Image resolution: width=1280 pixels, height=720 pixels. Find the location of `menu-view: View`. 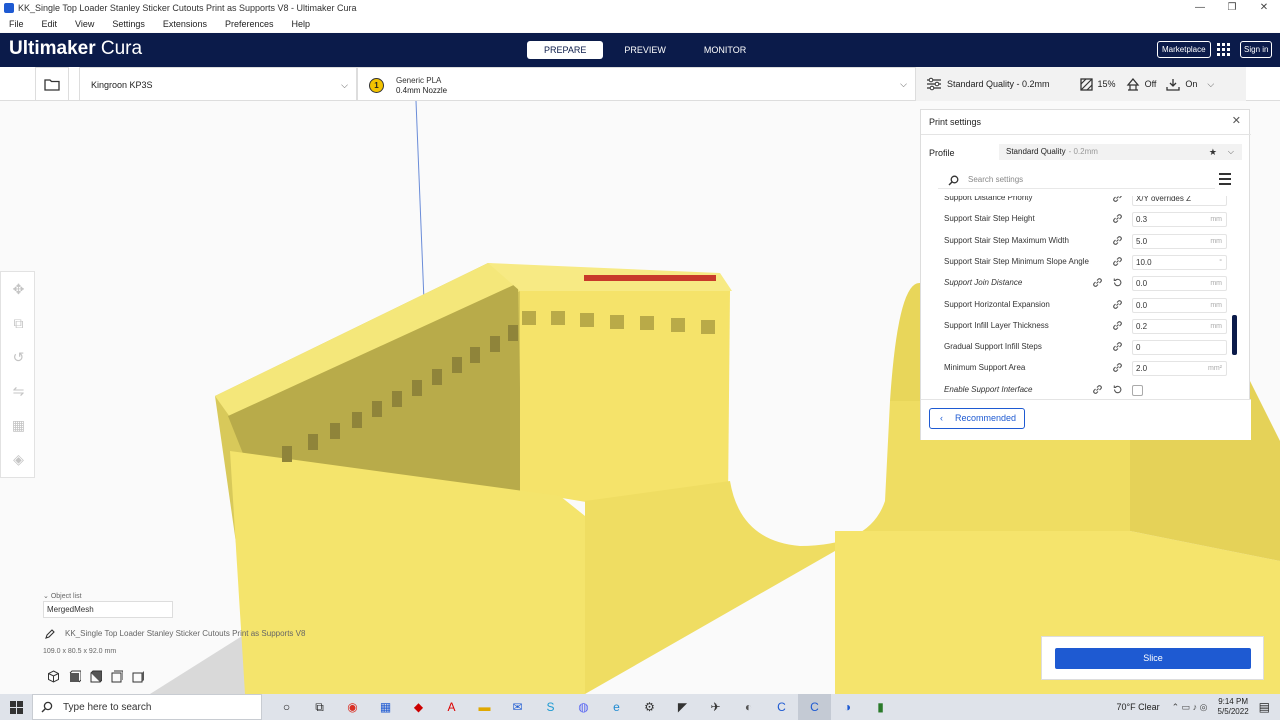

menu-view: View is located at coordinates (84, 24).